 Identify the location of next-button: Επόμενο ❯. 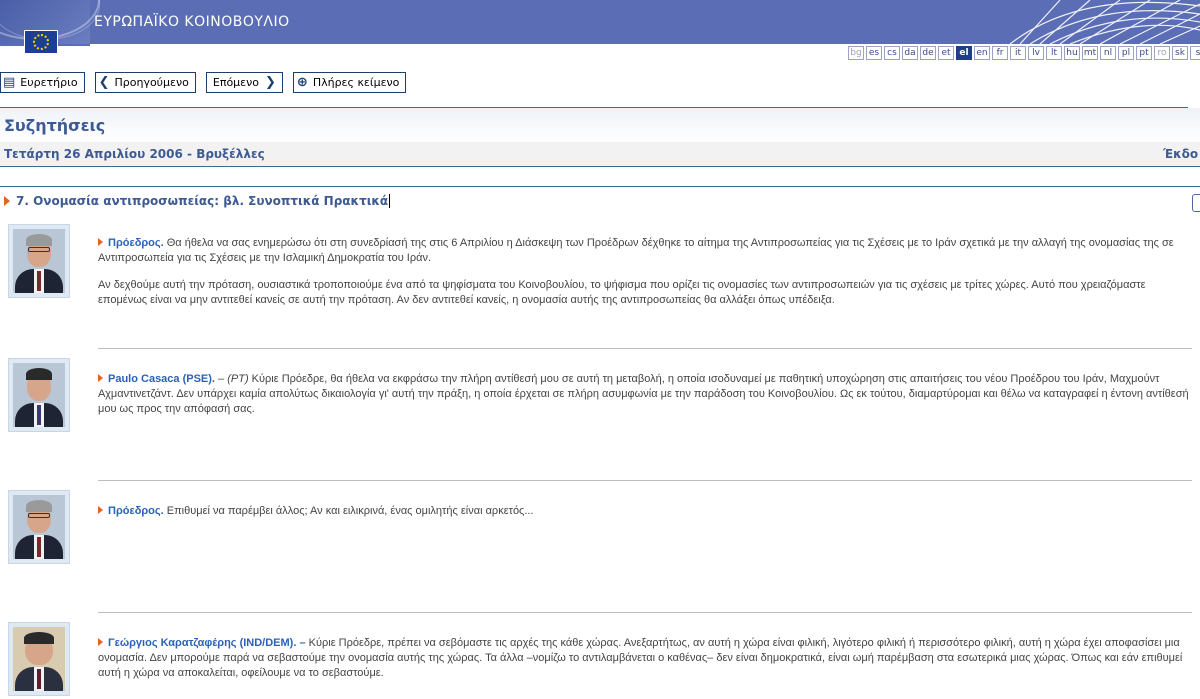
(244, 82).